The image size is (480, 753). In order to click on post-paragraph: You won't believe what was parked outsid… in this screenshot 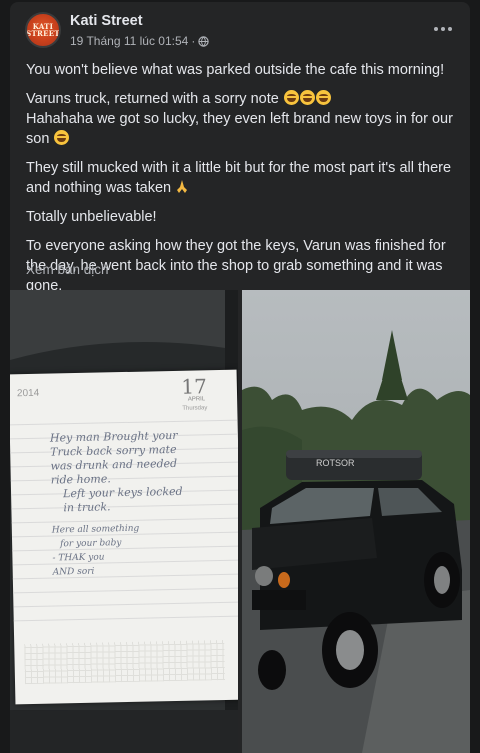, I will do `click(235, 70)`.